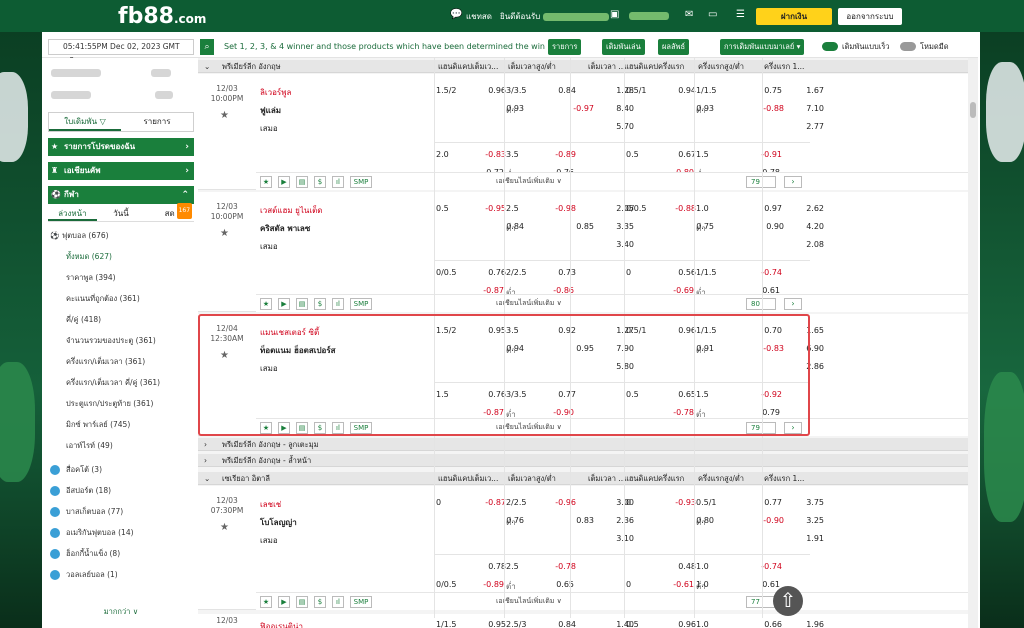 The width and height of the screenshot is (1024, 628). What do you see at coordinates (224, 115) in the screenshot?
I see `favorite-star-icon: ★` at bounding box center [224, 115].